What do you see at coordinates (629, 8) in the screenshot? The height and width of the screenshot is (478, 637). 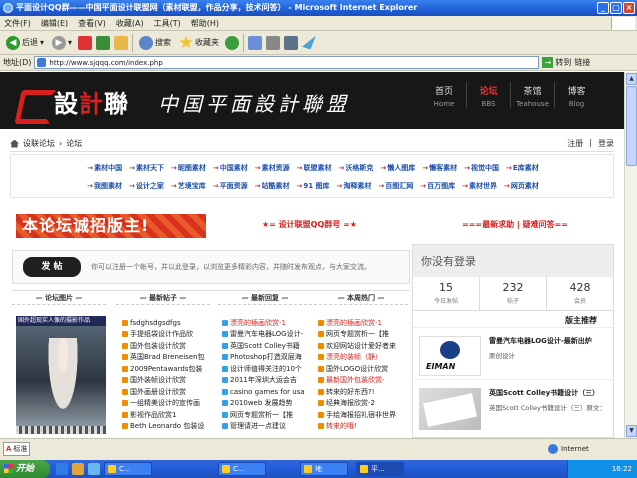 I see `close-button: ×` at bounding box center [629, 8].